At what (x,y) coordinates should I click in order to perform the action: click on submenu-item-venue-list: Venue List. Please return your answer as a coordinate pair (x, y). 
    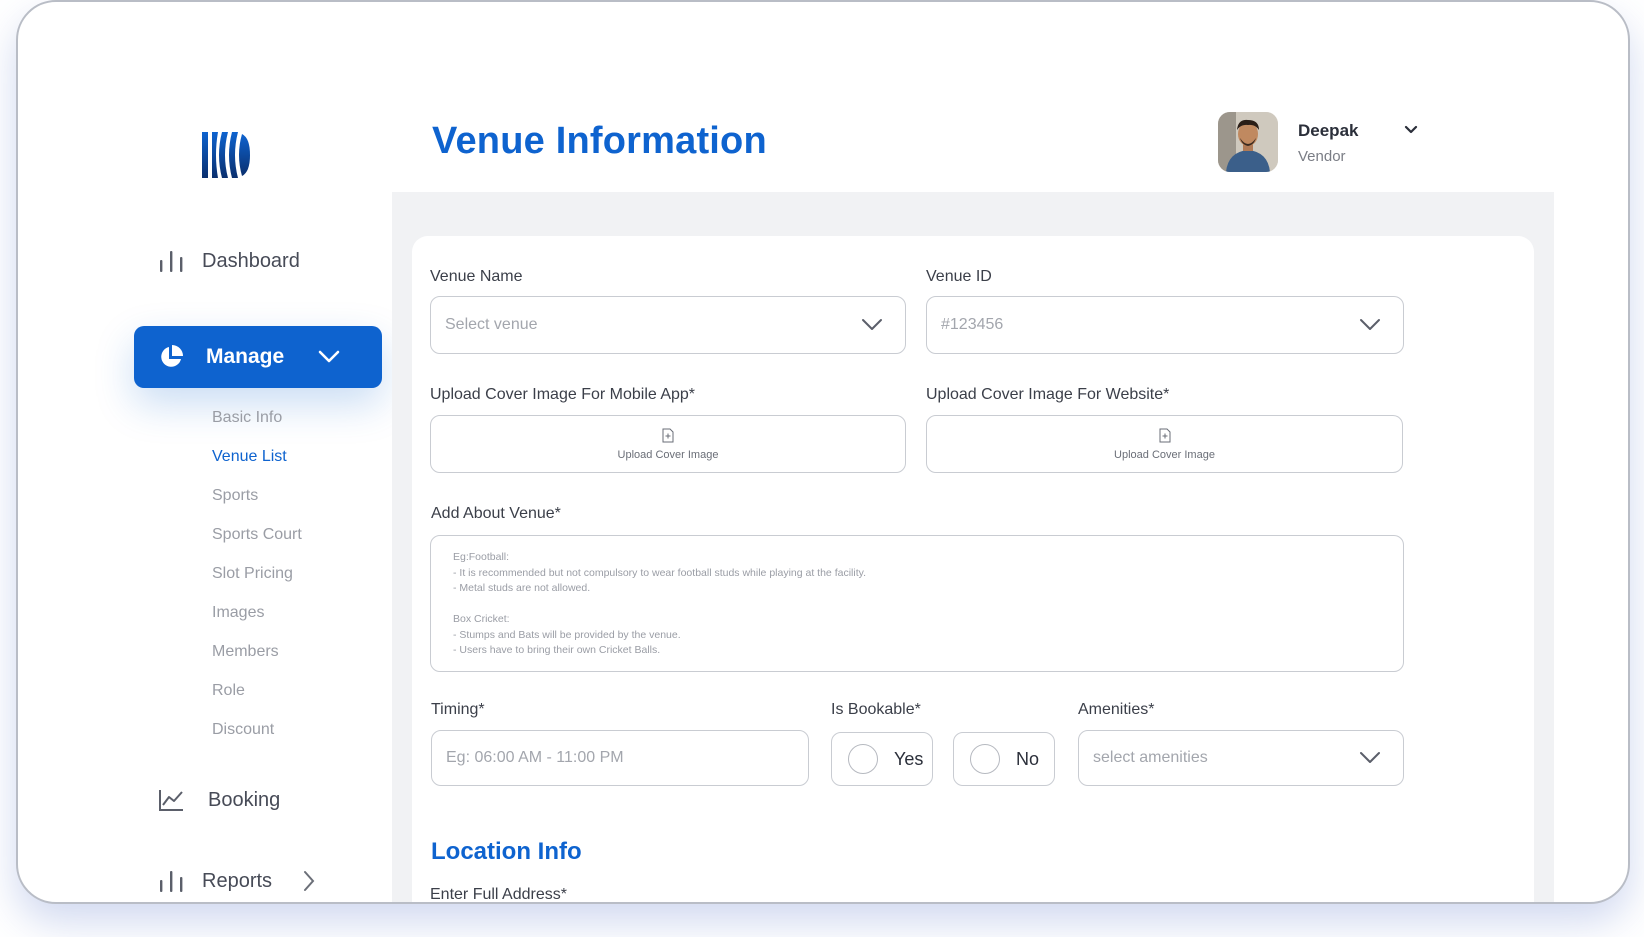
    Looking at the image, I should click on (257, 466).